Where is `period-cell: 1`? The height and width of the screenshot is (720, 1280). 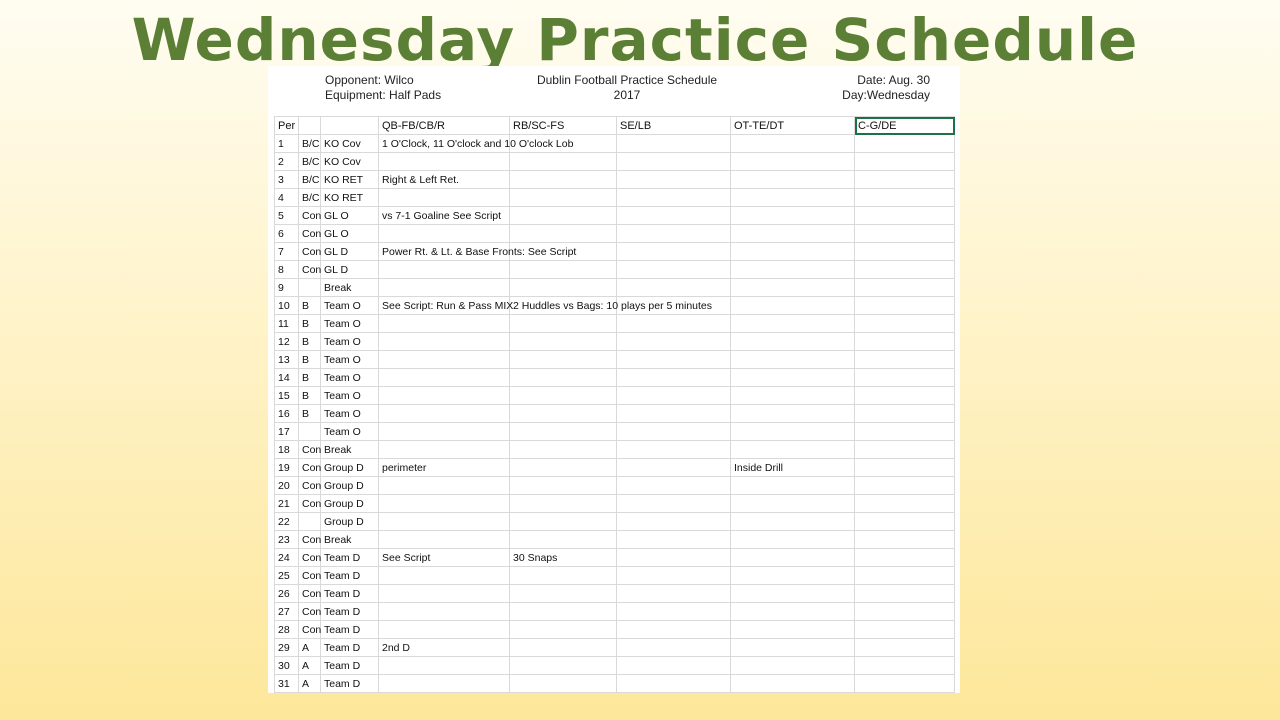 period-cell: 1 is located at coordinates (286, 143).